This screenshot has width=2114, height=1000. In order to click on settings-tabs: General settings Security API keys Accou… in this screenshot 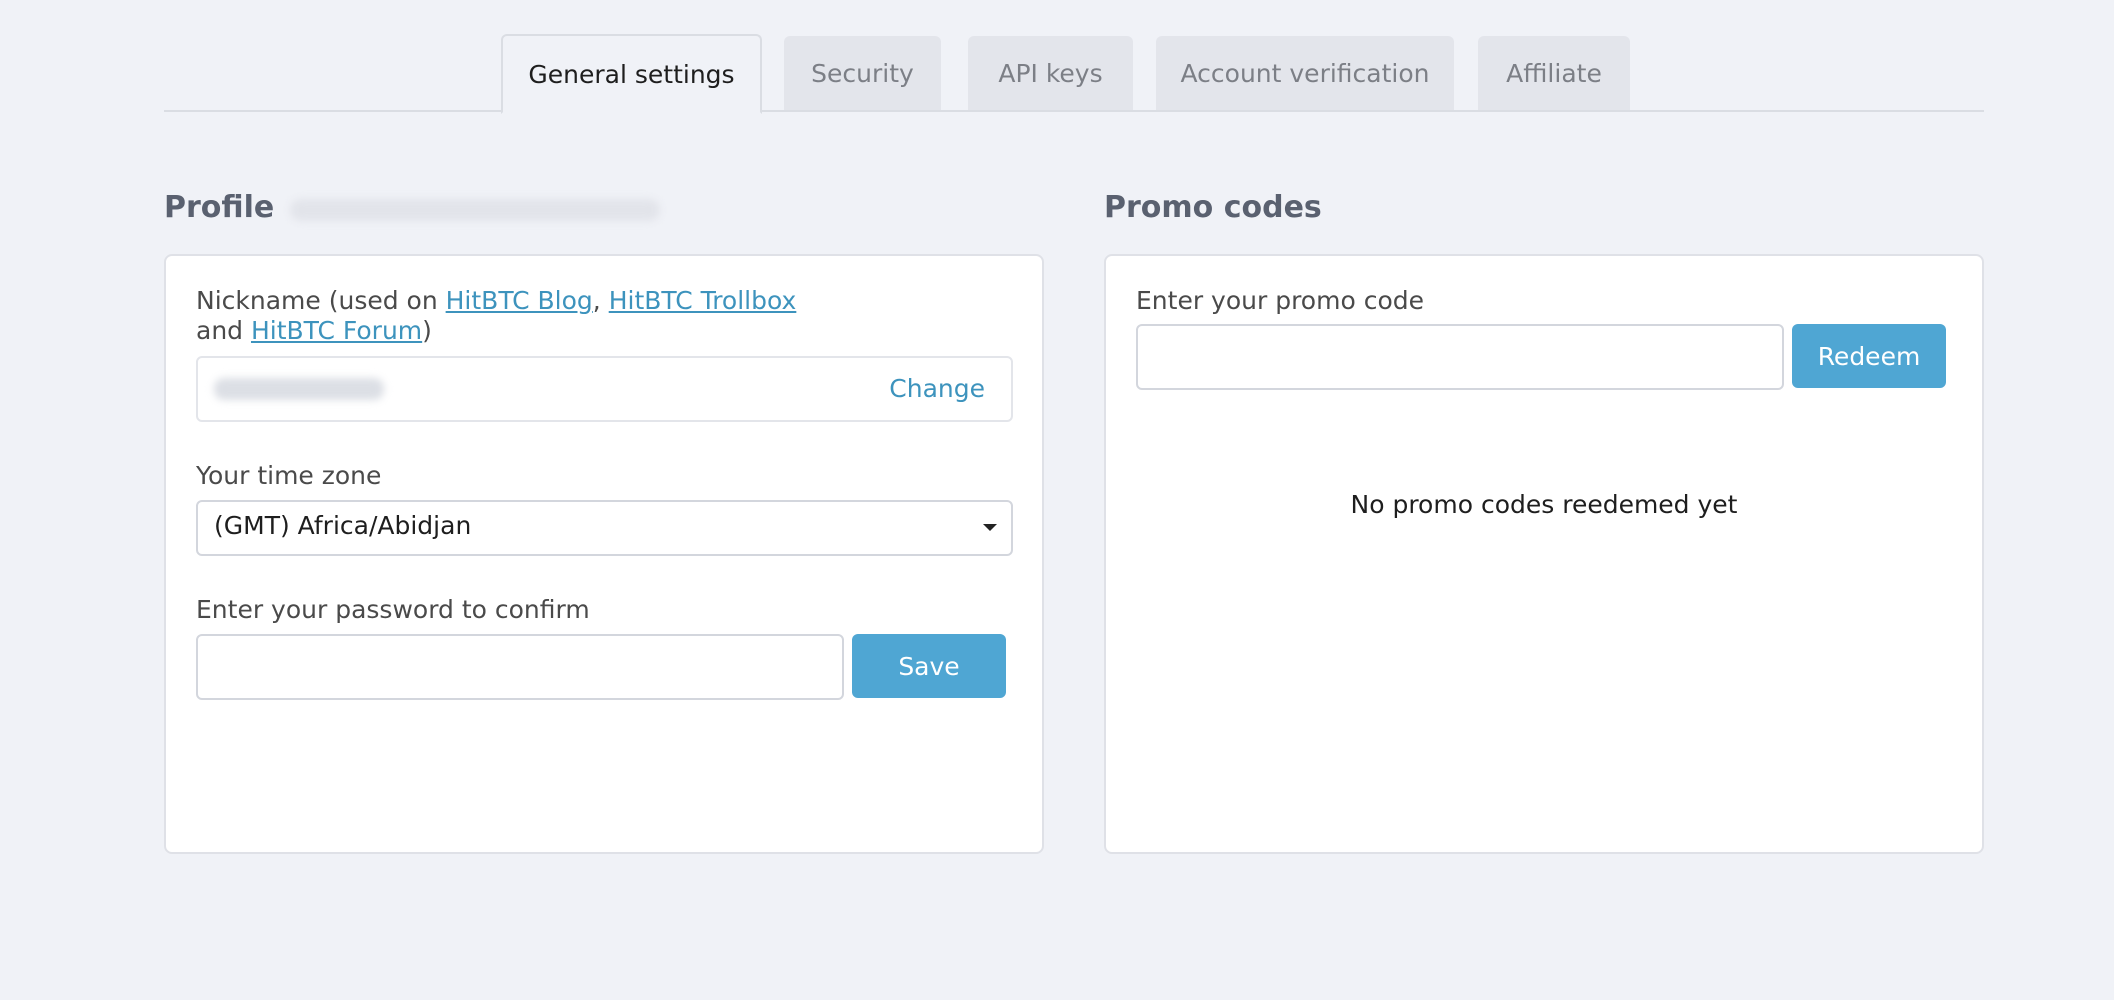, I will do `click(1074, 74)`.